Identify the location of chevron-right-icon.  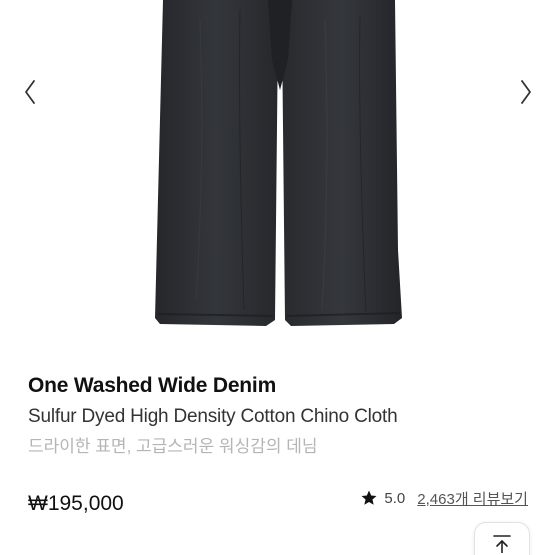
(526, 92).